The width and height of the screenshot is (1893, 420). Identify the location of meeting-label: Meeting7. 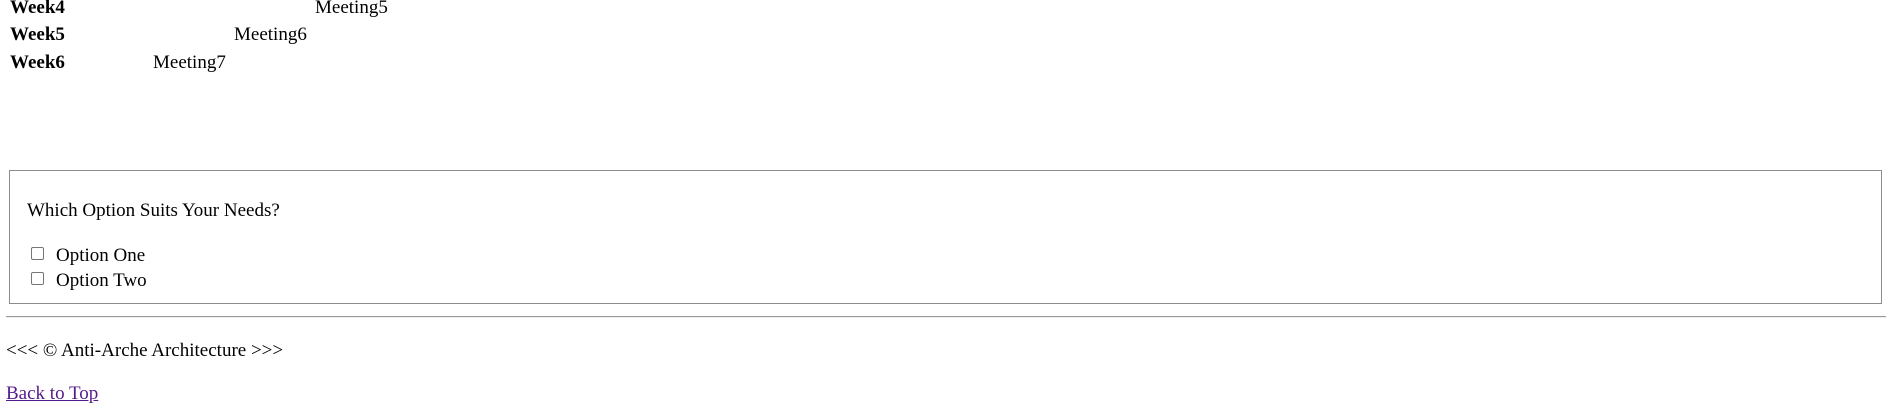
(189, 62).